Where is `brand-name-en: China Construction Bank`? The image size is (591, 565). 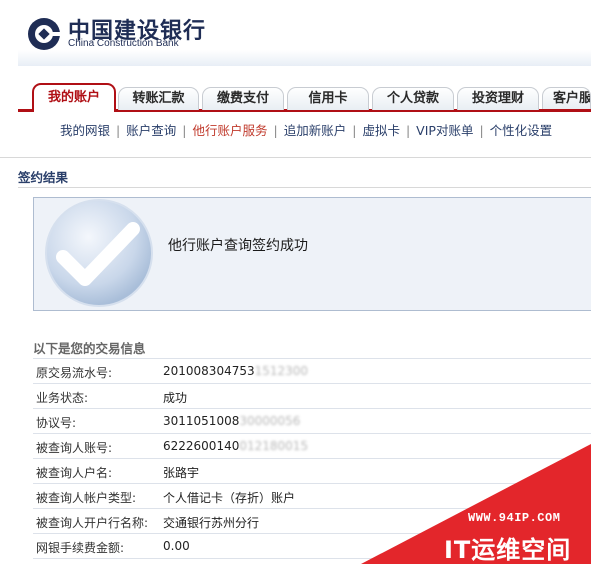 brand-name-en: China Construction Bank is located at coordinates (123, 43).